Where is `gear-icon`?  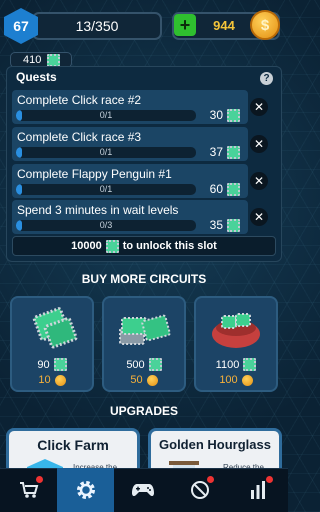
gear-icon is located at coordinates (85, 490).